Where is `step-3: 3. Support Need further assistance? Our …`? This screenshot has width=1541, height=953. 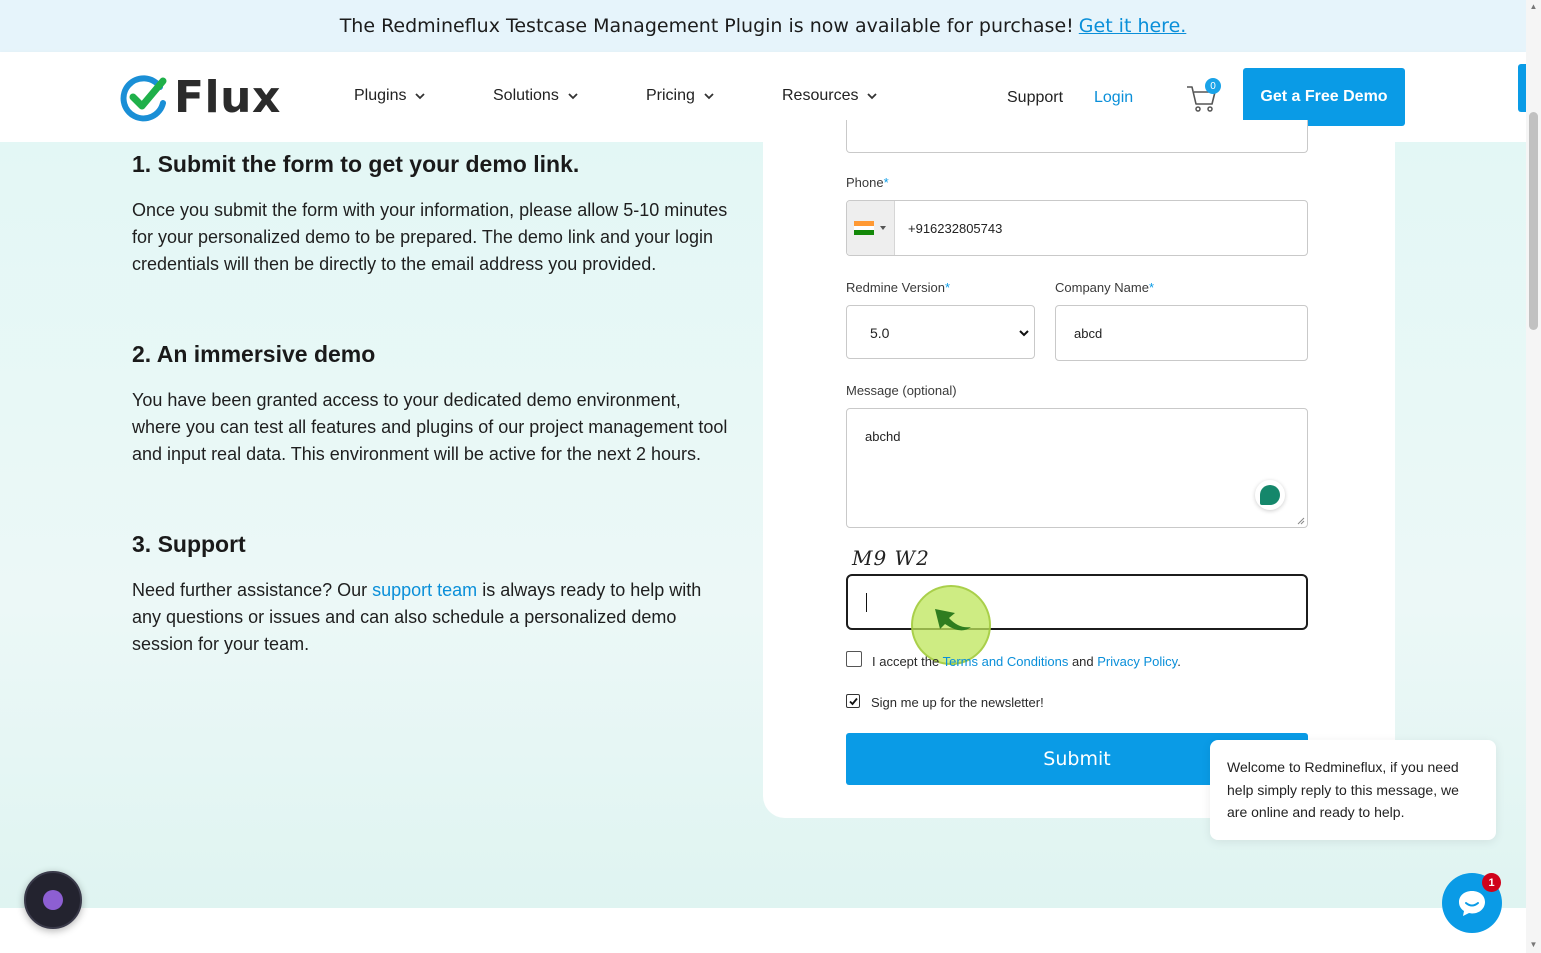 step-3: 3. Support Need further assistance? Our … is located at coordinates (432, 594).